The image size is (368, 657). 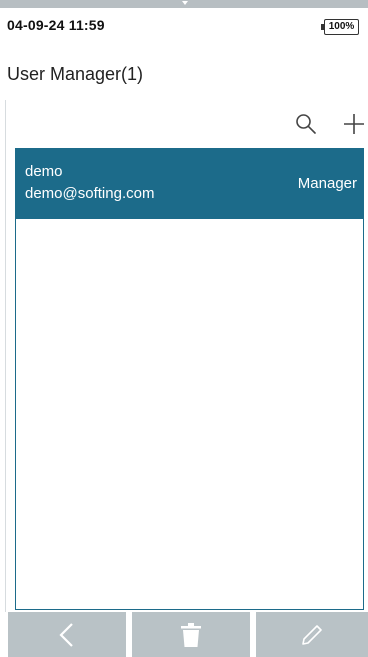 I want to click on delete-button, so click(x=191, y=634).